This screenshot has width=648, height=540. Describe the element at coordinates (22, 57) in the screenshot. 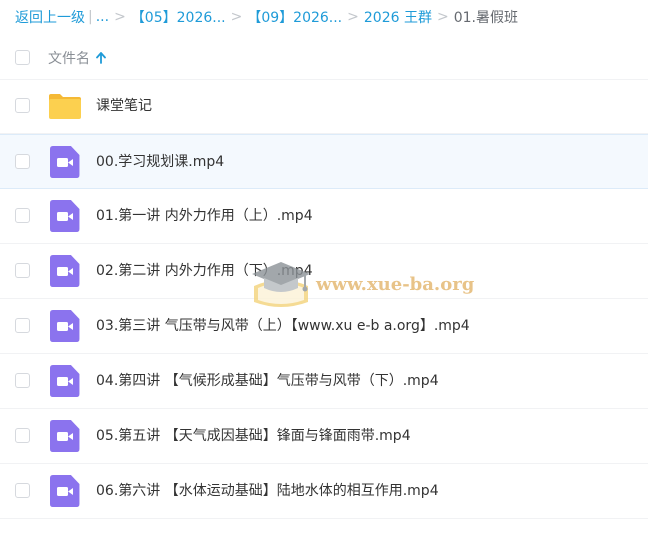

I see `select-all-checkbox` at that location.